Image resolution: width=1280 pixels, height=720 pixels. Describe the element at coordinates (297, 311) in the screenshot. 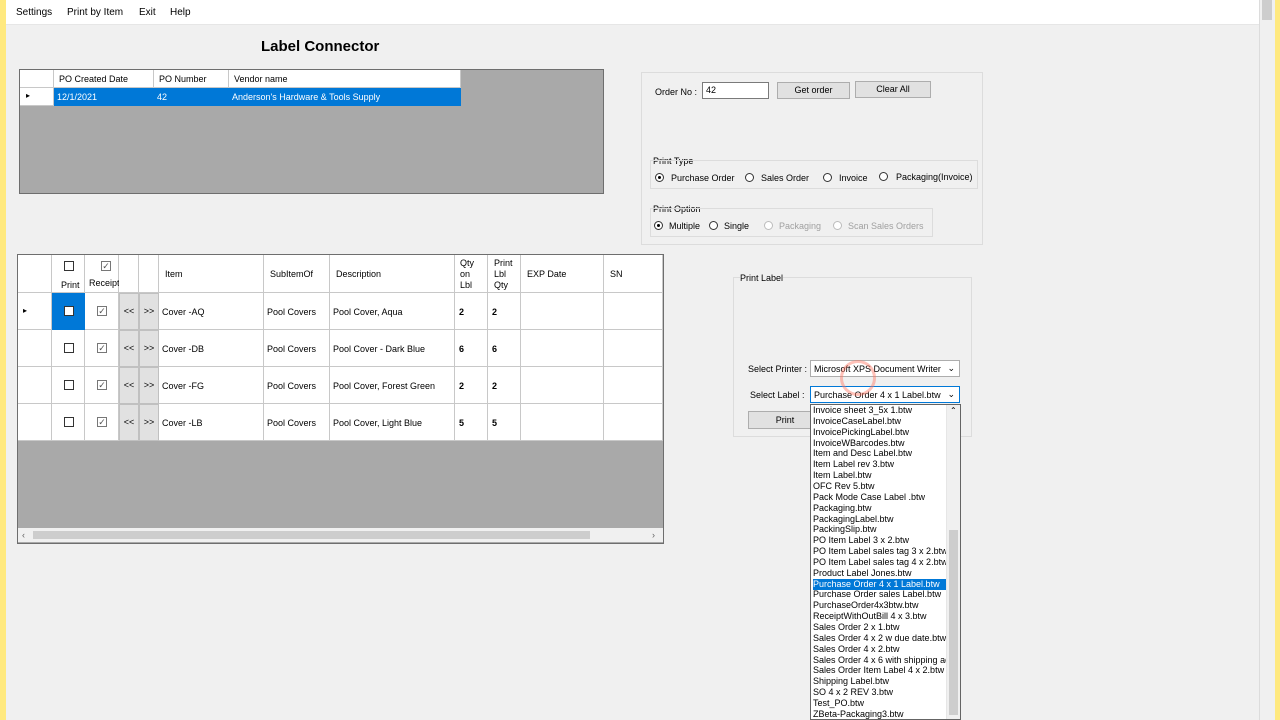

I see `cell-subitem-0: Pool Covers` at that location.